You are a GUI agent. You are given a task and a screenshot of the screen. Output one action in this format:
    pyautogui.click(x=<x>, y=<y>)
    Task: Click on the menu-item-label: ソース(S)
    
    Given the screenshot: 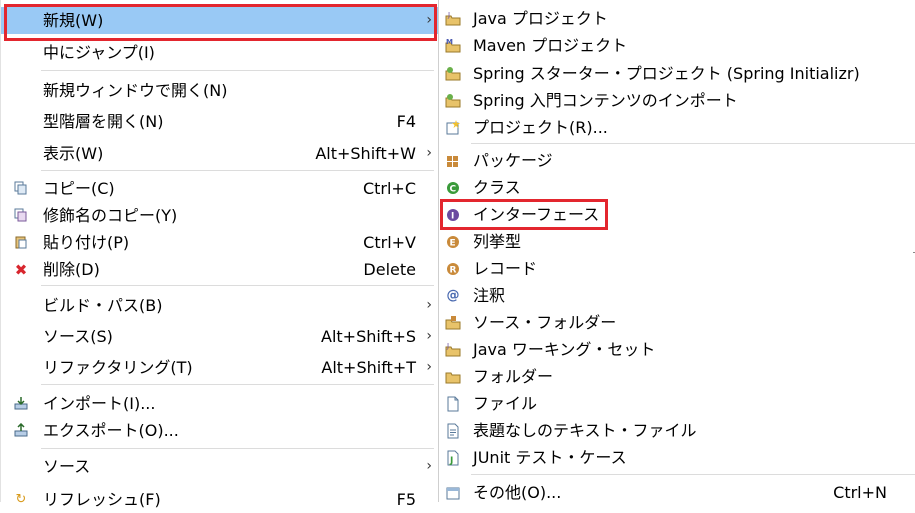 What is the action you would take?
    pyautogui.click(x=78, y=336)
    